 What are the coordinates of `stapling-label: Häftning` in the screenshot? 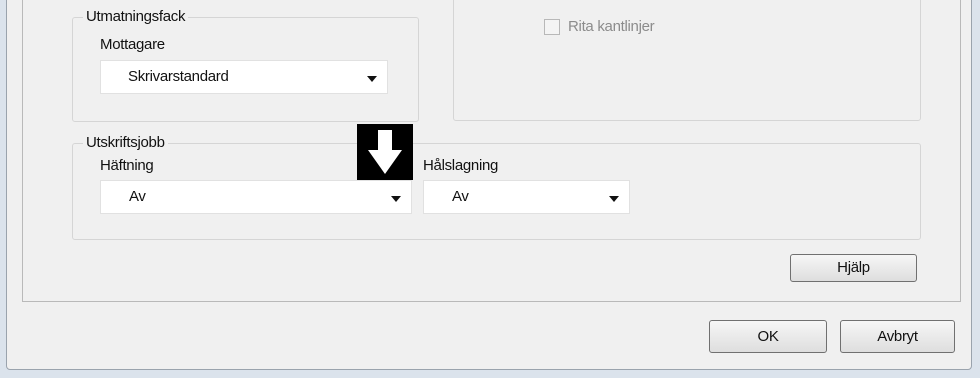 It's located at (127, 165).